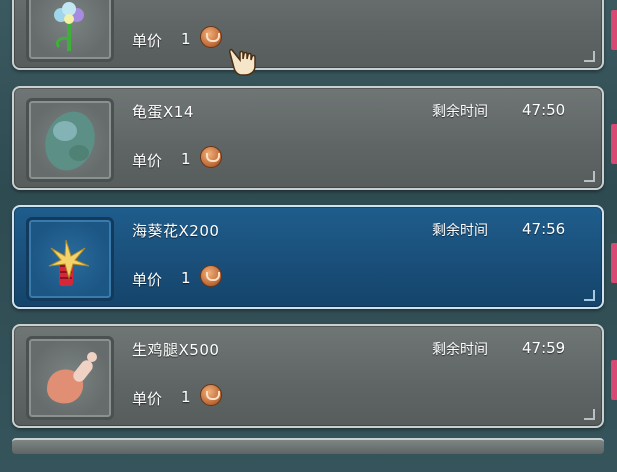  Describe the element at coordinates (544, 229) in the screenshot. I see `remaining-time-value: 47:56` at that location.